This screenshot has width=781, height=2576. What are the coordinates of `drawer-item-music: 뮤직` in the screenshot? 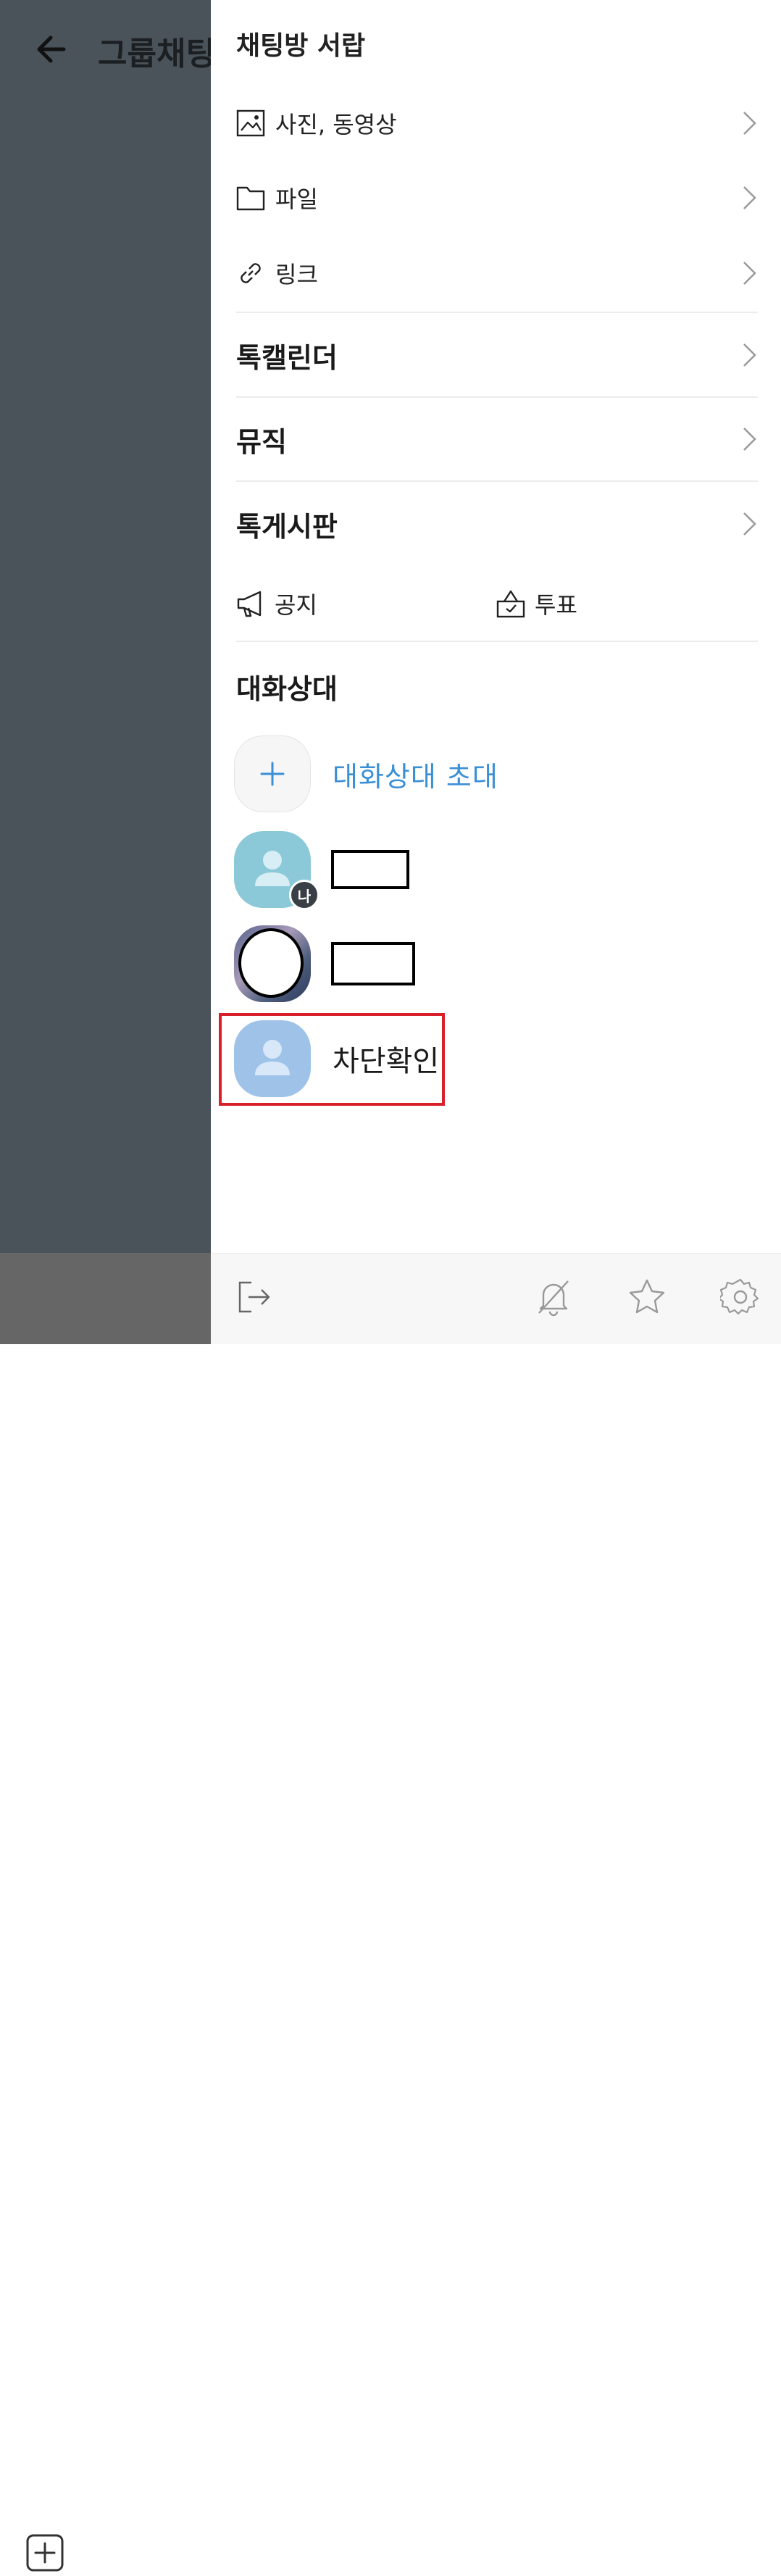 It's located at (497, 439).